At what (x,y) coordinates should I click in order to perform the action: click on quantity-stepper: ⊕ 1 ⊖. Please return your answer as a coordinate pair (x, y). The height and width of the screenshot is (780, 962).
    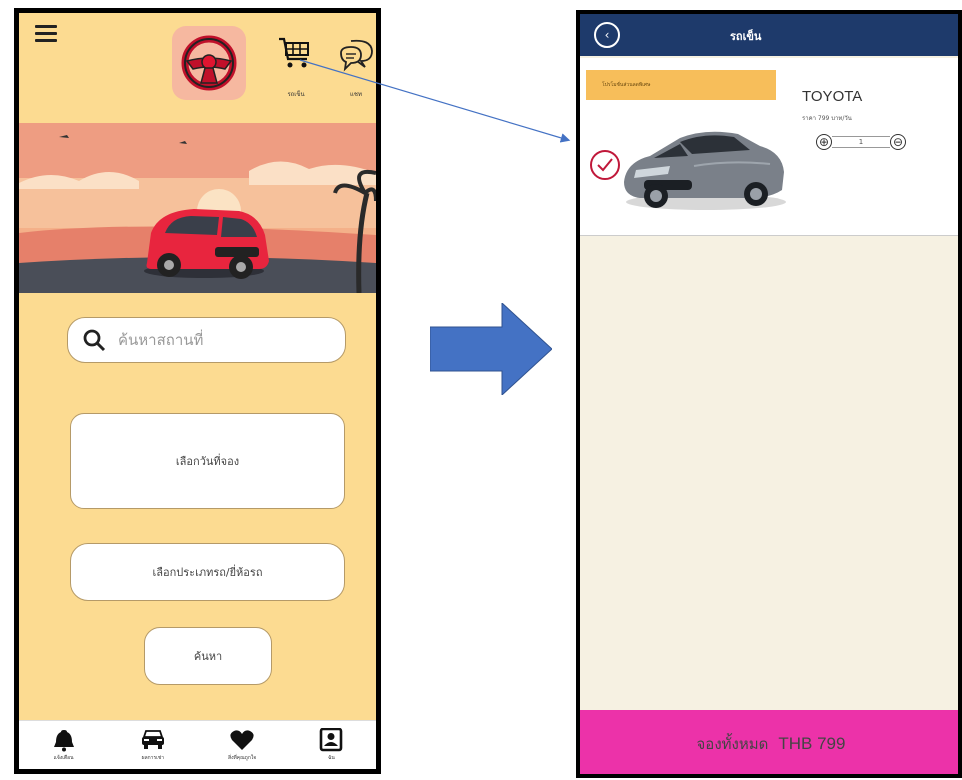
    Looking at the image, I should click on (861, 142).